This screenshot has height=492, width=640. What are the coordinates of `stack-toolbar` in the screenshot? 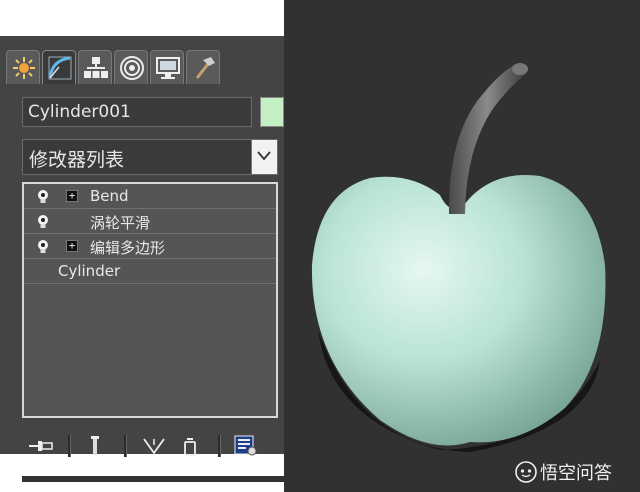 It's located at (150, 446).